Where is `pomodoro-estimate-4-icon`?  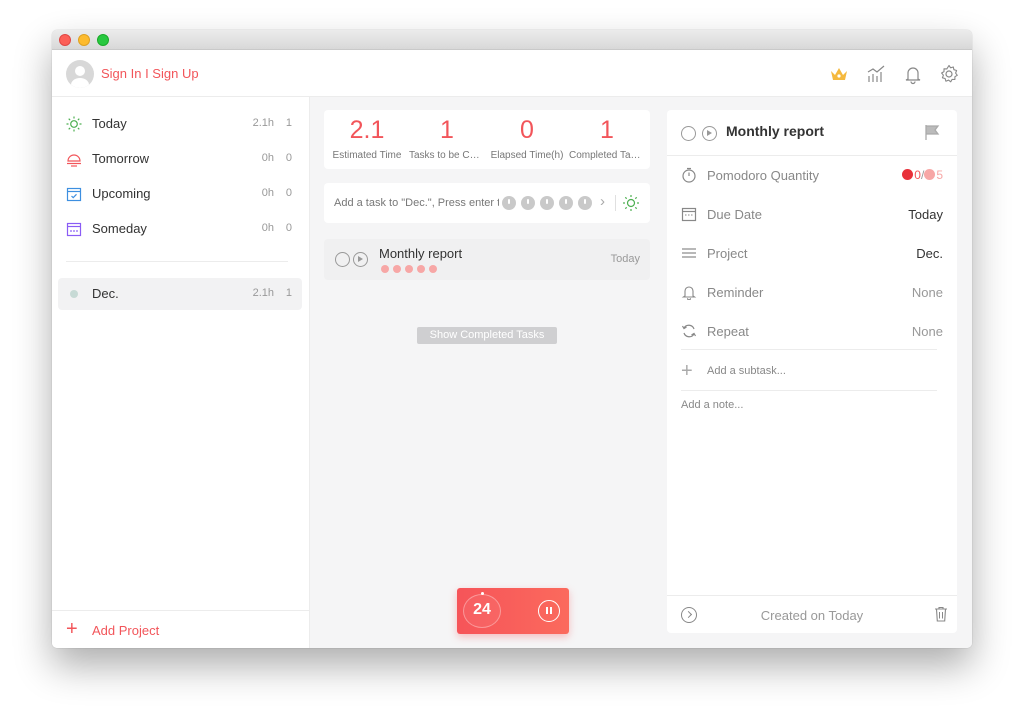
pomodoro-estimate-4-icon is located at coordinates (566, 203).